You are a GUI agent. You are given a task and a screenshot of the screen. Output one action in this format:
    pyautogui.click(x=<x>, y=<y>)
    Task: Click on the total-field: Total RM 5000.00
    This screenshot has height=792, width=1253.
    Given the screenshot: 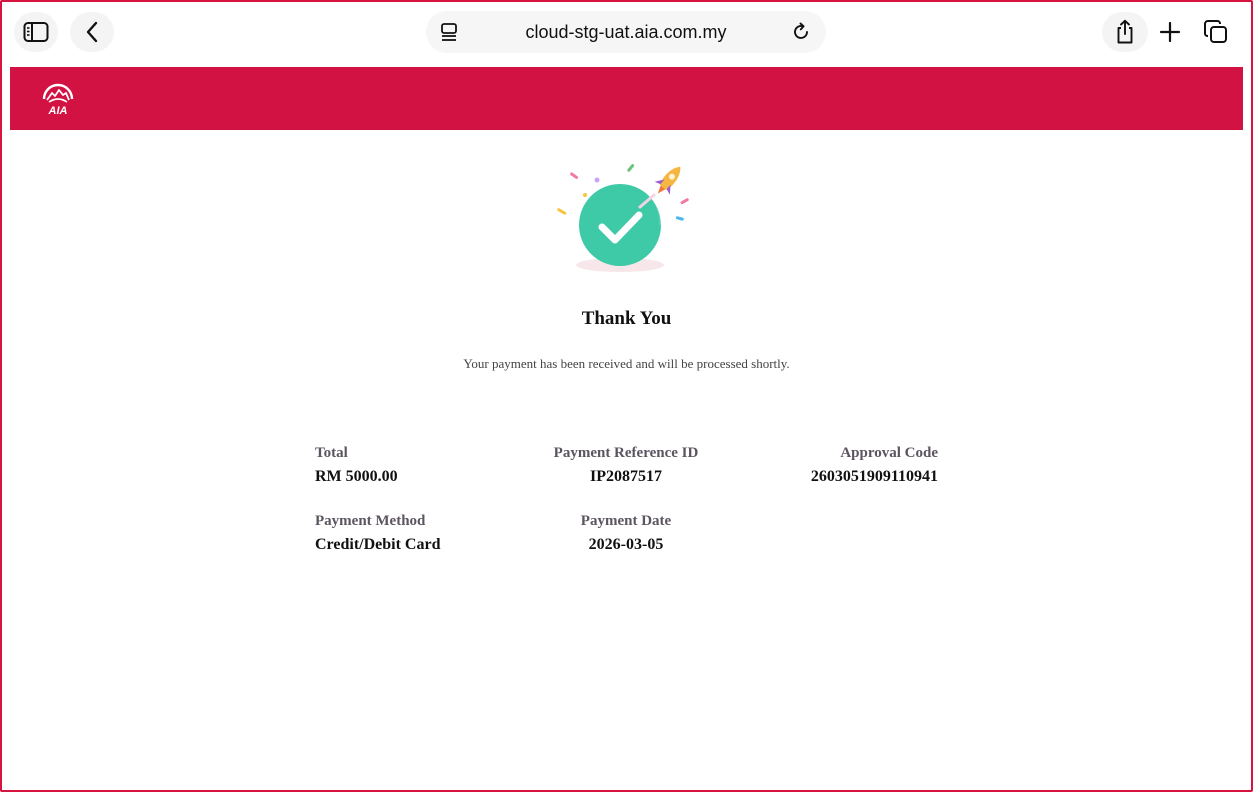 What is the action you would take?
    pyautogui.click(x=356, y=465)
    